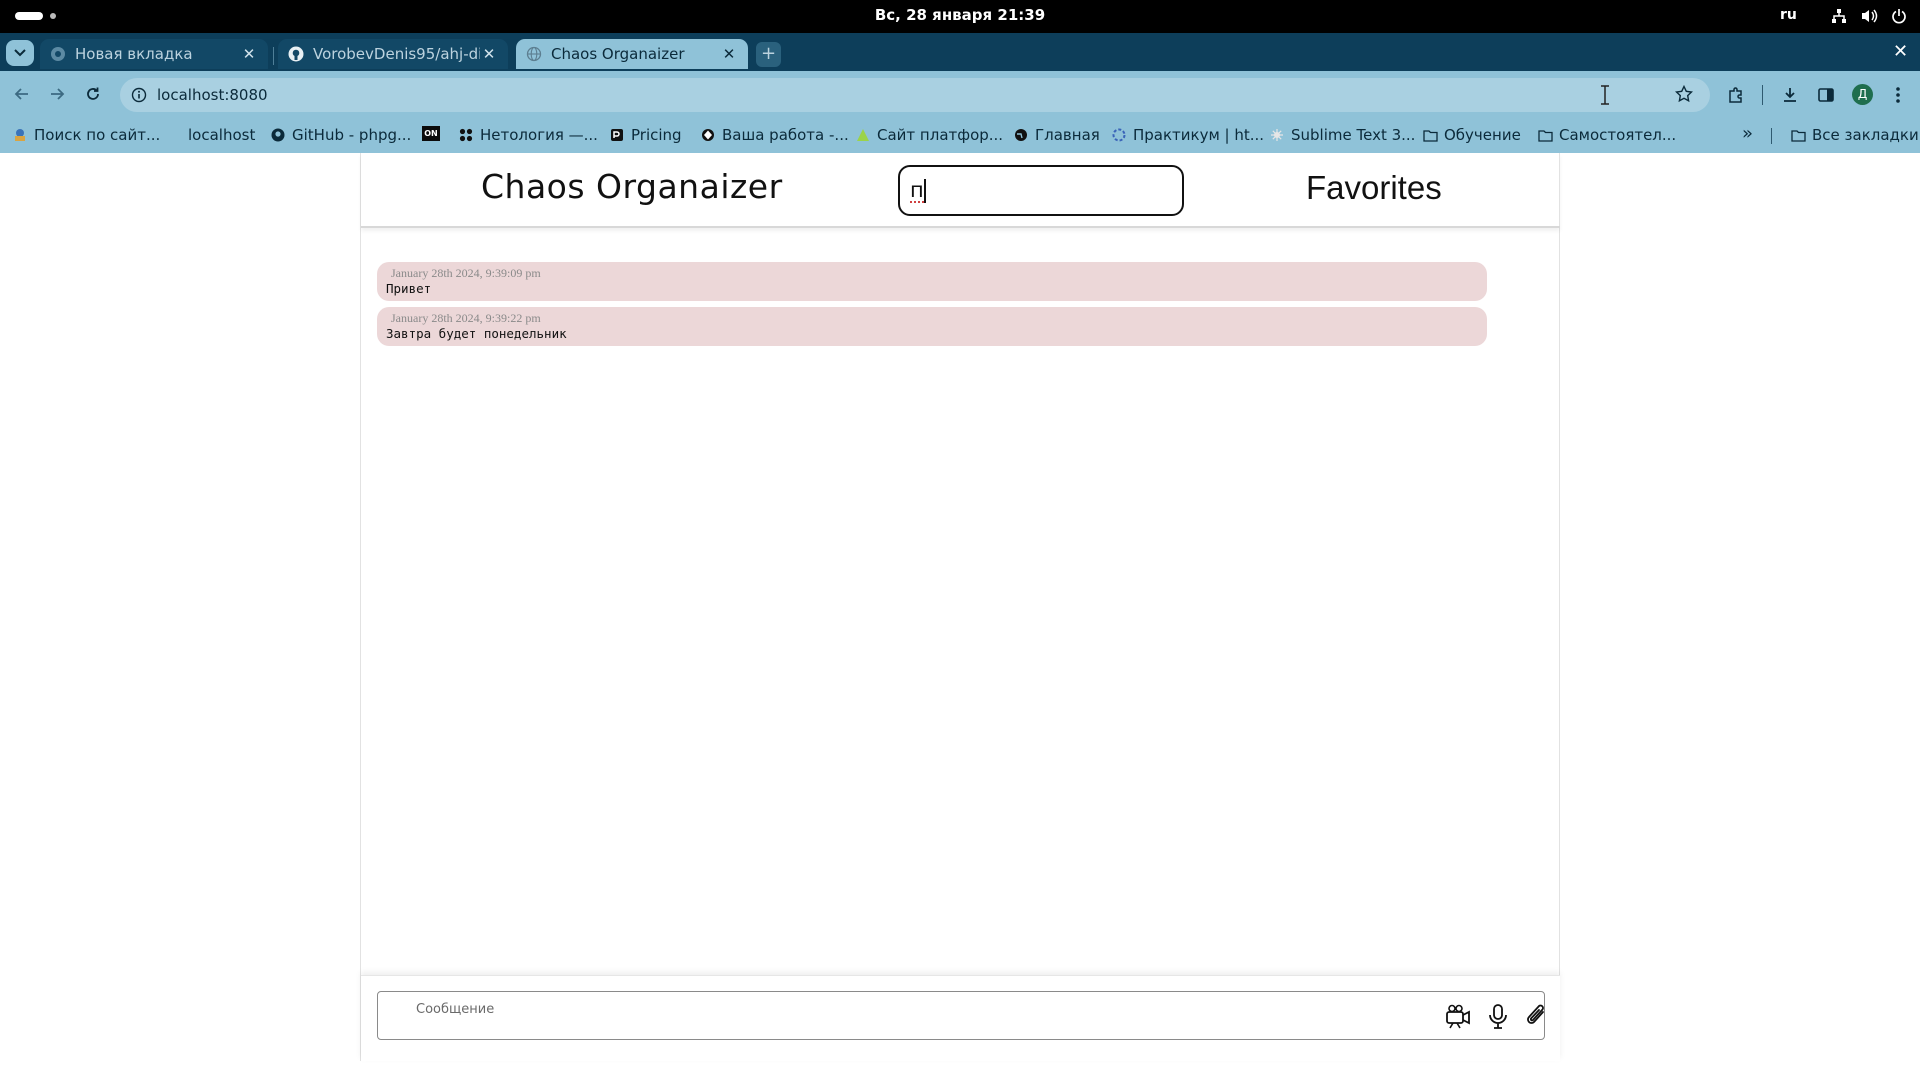 This screenshot has height=1080, width=1920. Describe the element at coordinates (632, 186) in the screenshot. I see `app-title: Chaos Organaizer` at that location.